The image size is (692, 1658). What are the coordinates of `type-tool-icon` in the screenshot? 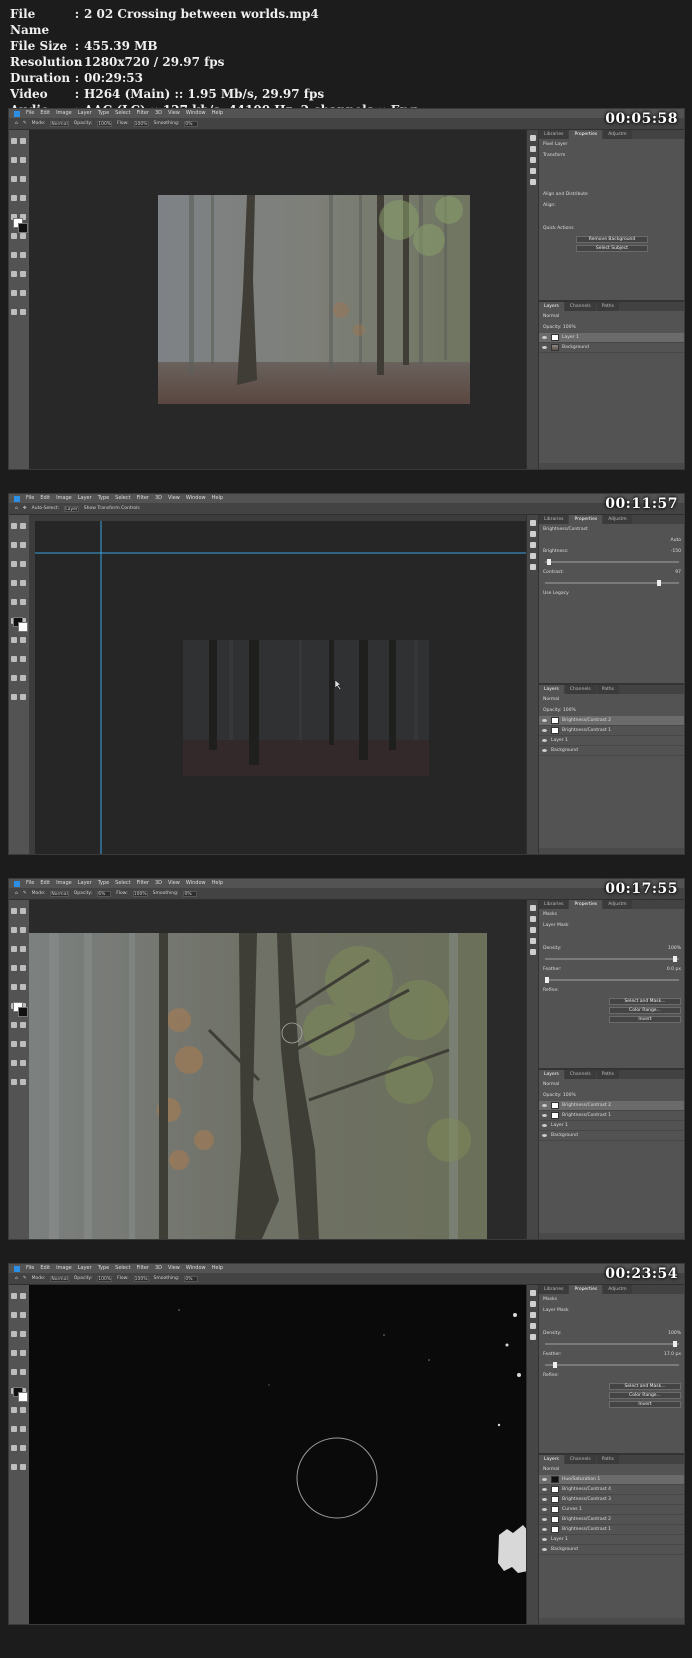 It's located at (23, 1044).